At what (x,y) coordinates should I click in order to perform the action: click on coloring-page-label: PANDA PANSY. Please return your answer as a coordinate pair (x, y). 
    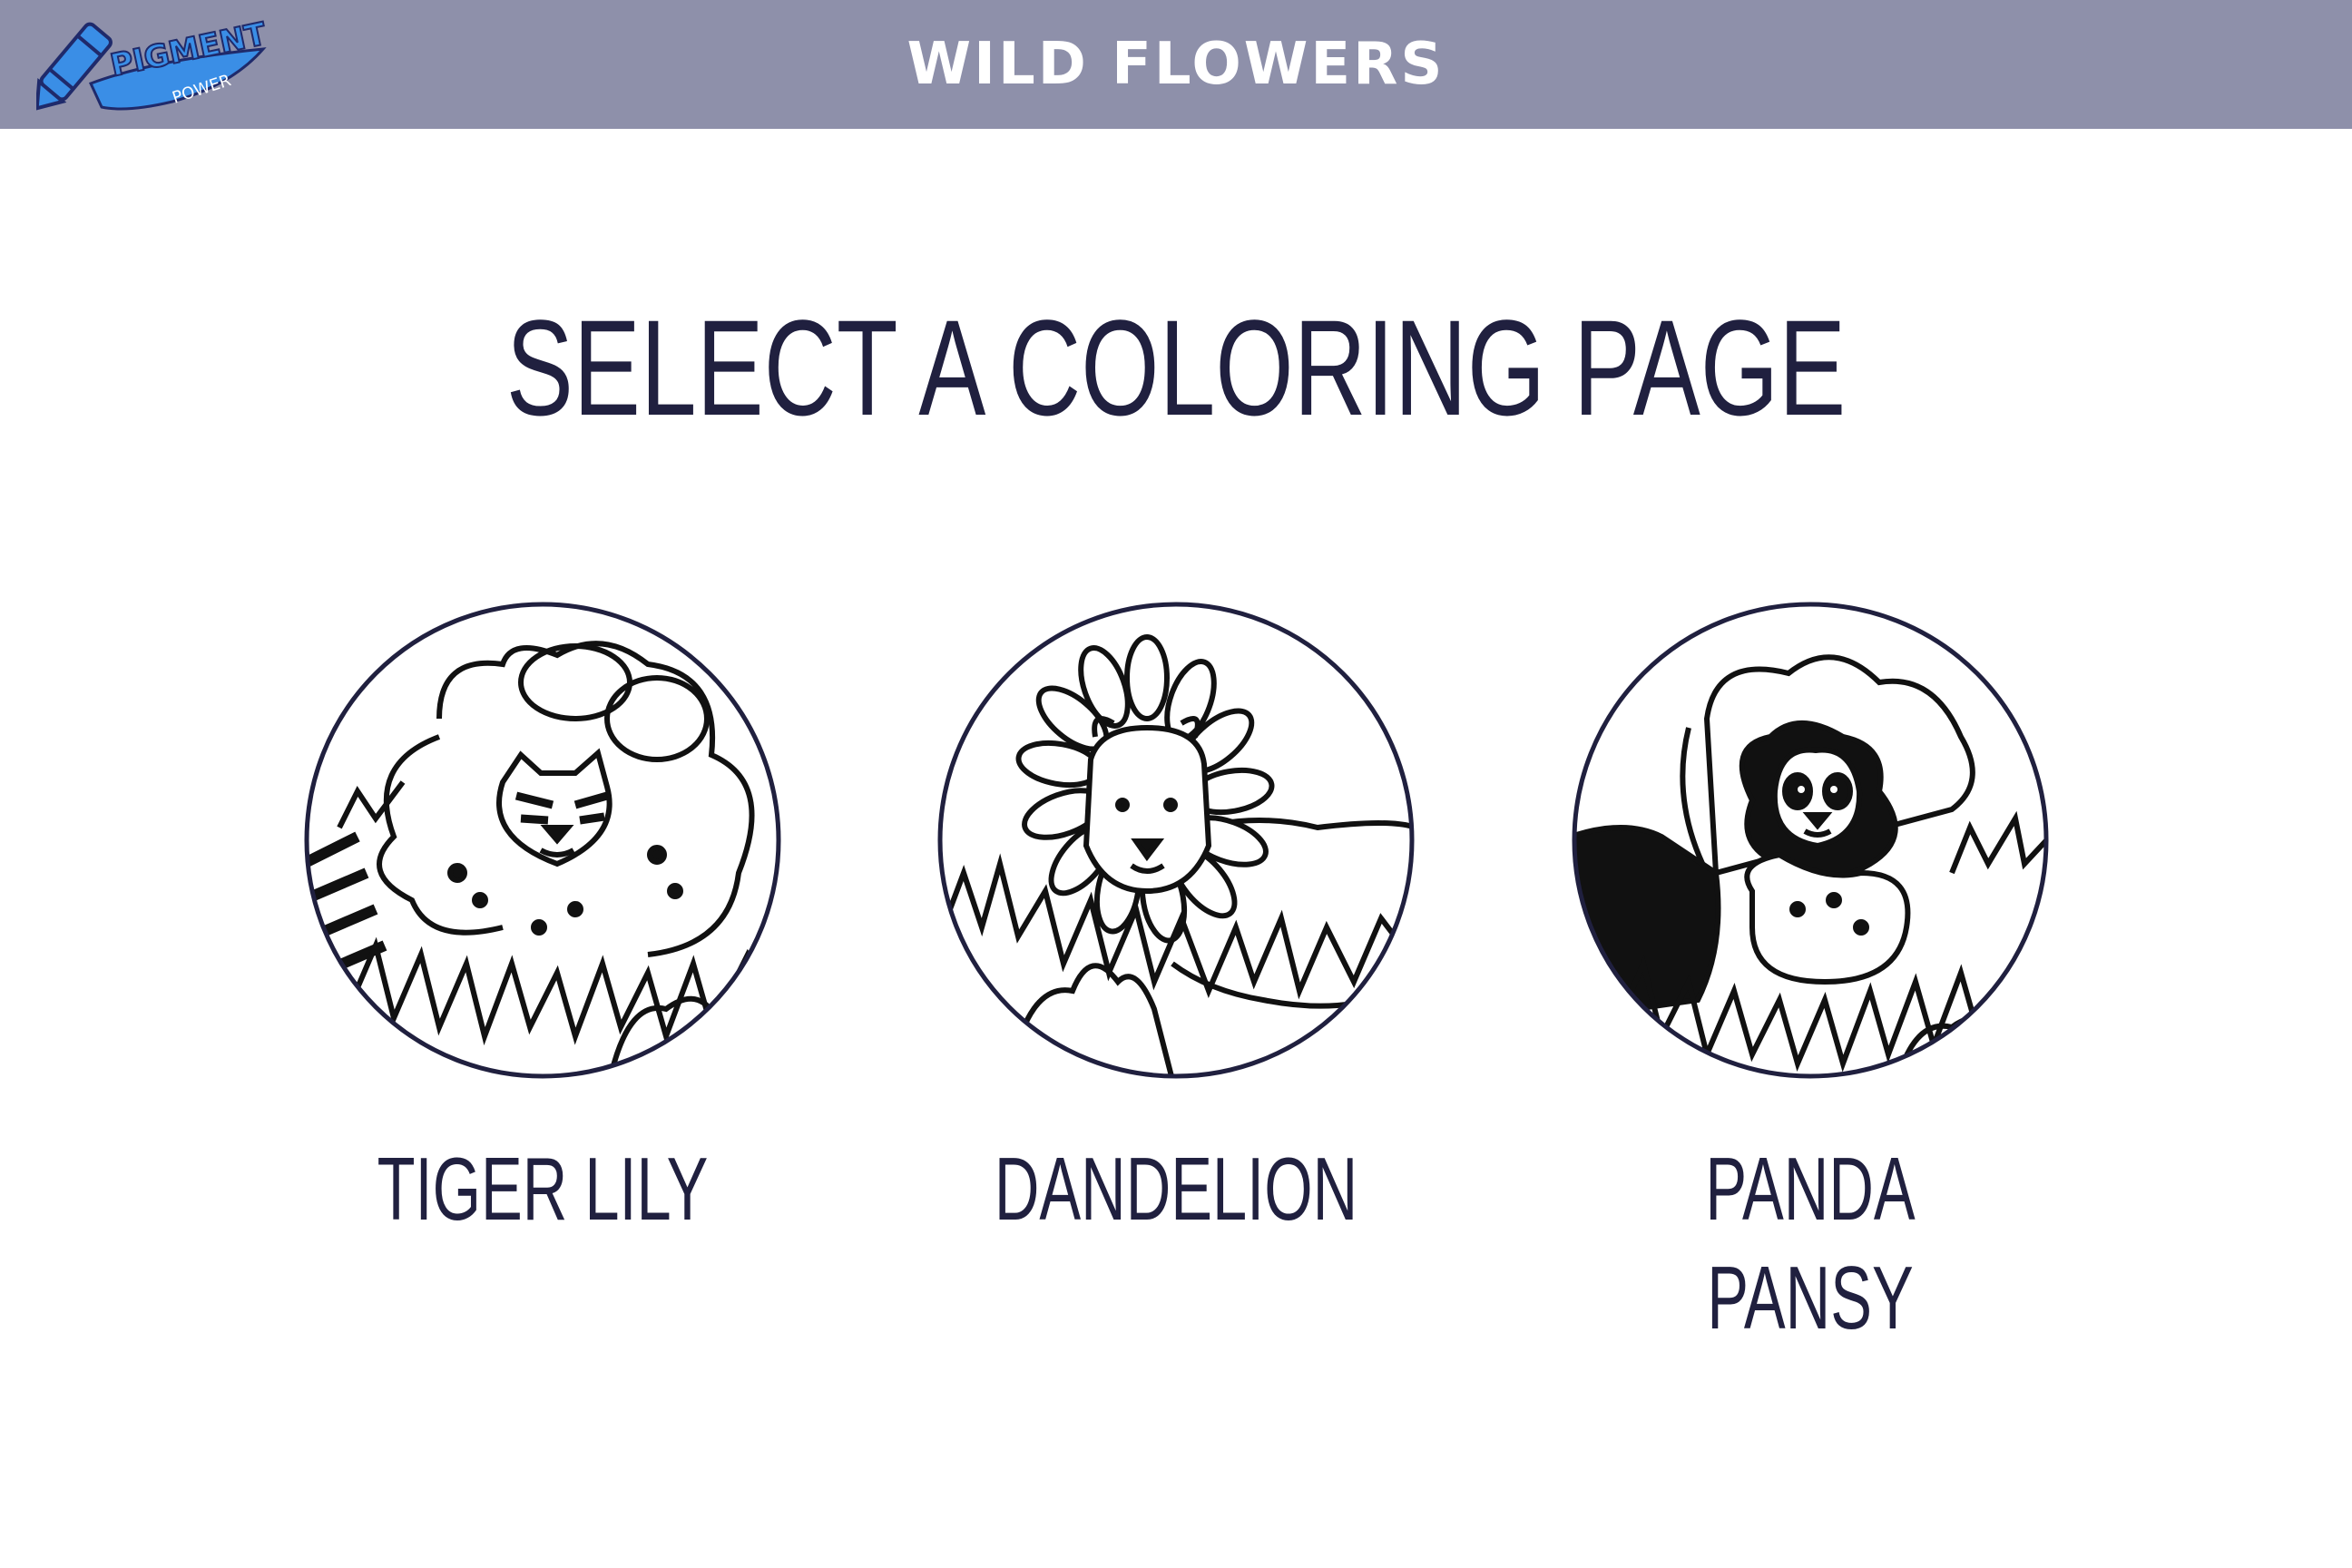
    Looking at the image, I should click on (1810, 1243).